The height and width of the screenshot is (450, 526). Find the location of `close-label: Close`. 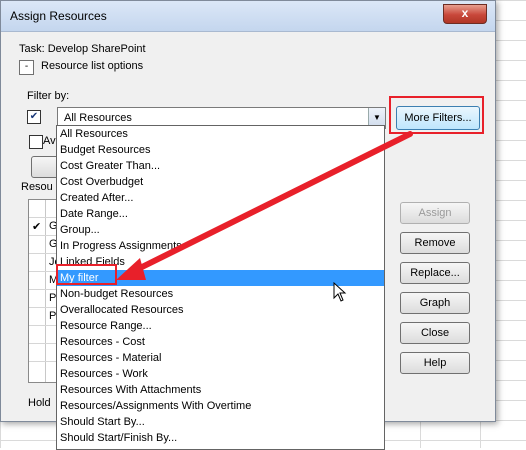

close-label: Close is located at coordinates (435, 333).